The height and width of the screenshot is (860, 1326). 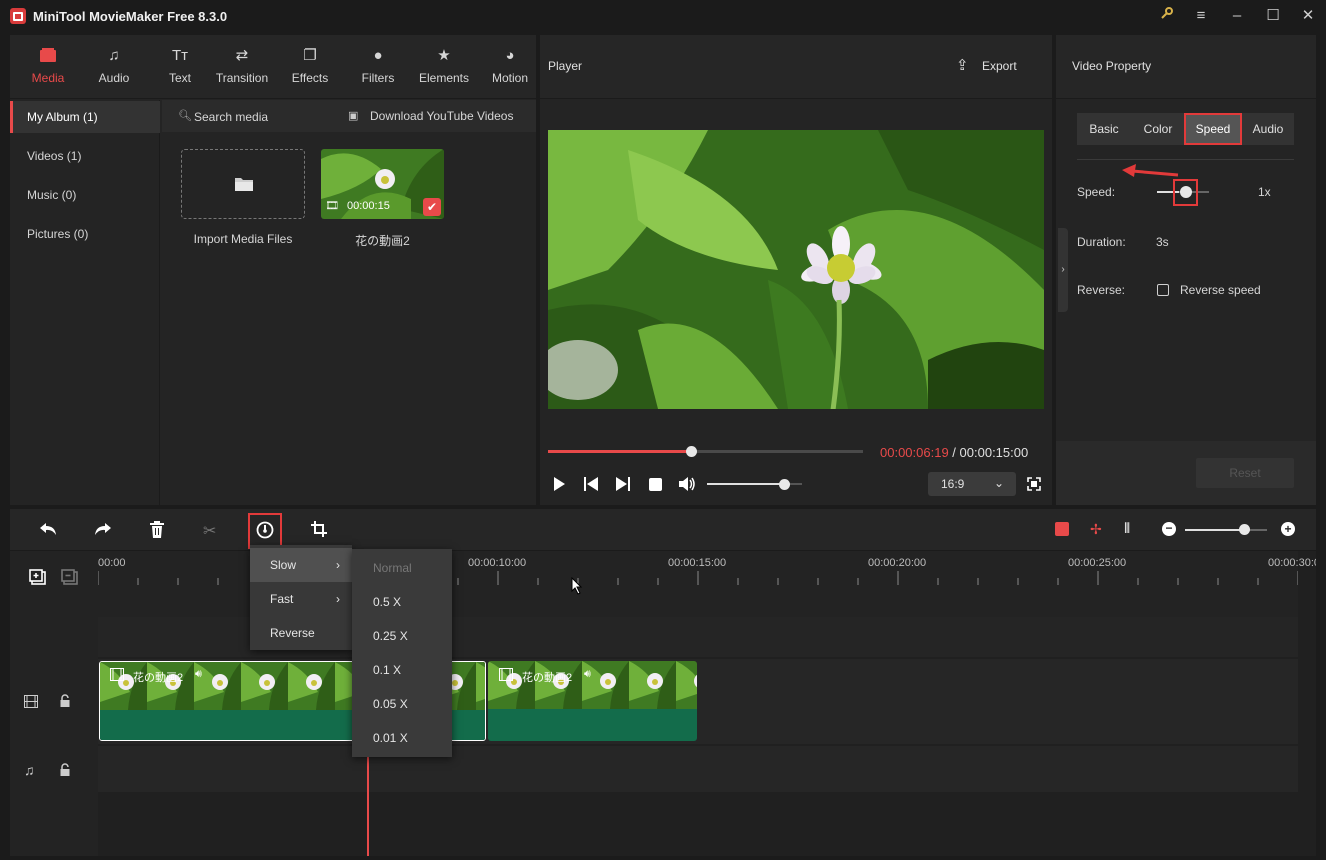 What do you see at coordinates (402, 602) in the screenshot?
I see `submenu-item-0-5x: 0.5 X` at bounding box center [402, 602].